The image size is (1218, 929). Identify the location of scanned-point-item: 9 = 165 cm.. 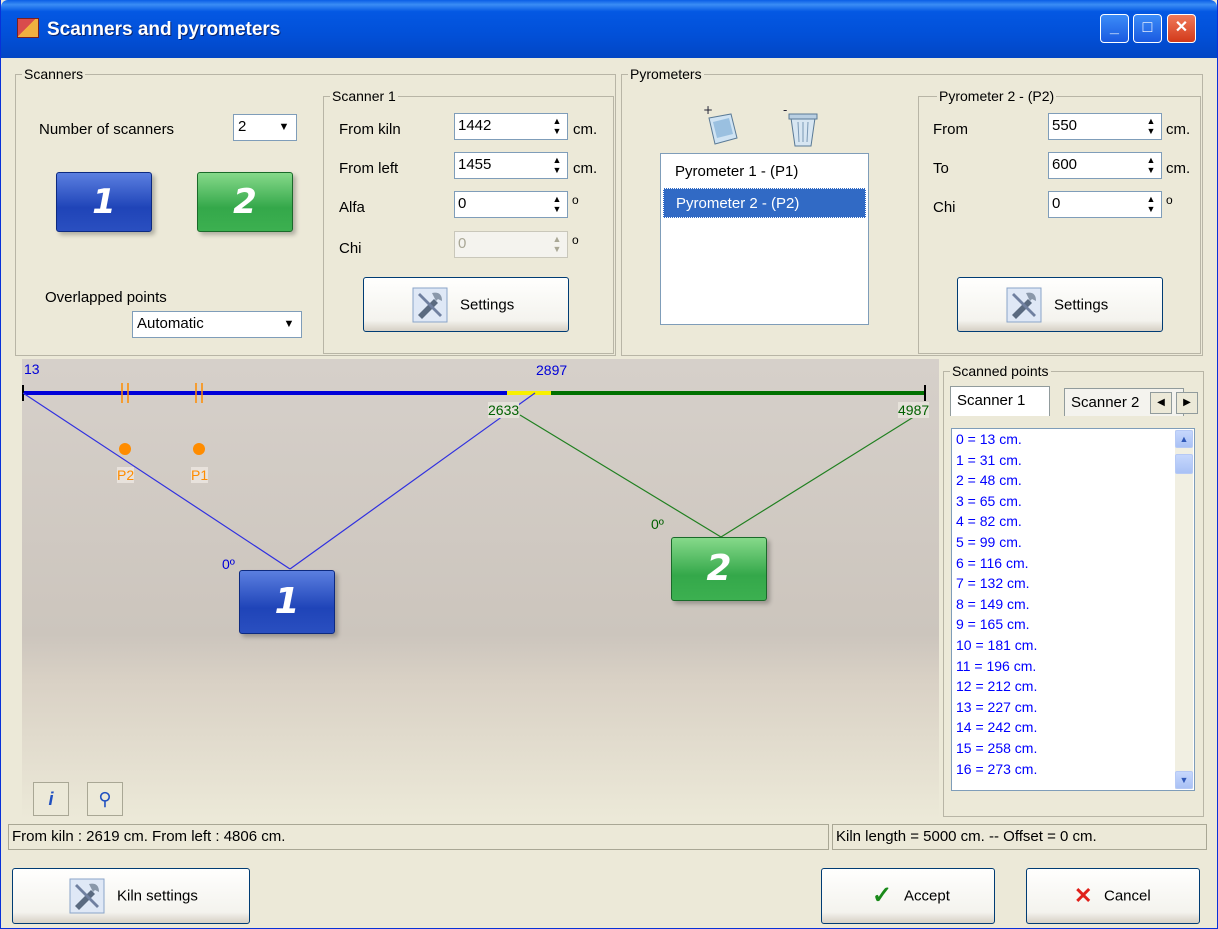
(993, 624).